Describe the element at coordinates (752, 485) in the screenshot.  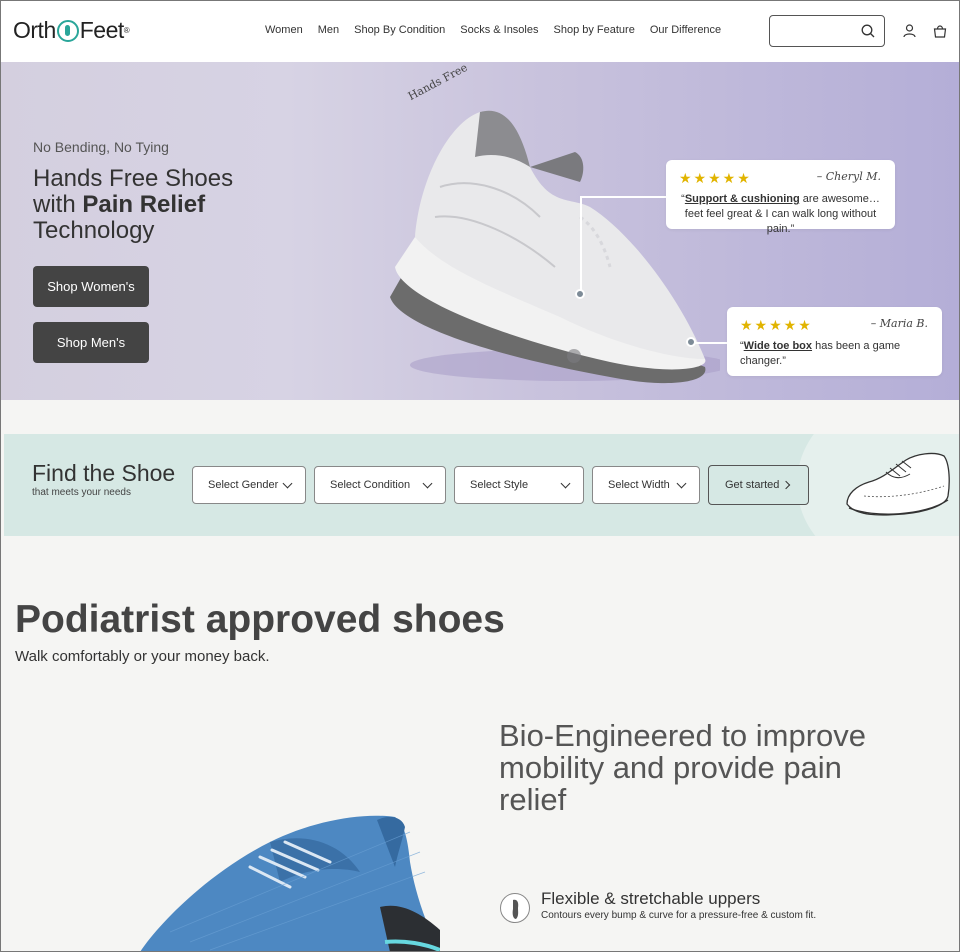
I see `get-started-label: Get started` at that location.